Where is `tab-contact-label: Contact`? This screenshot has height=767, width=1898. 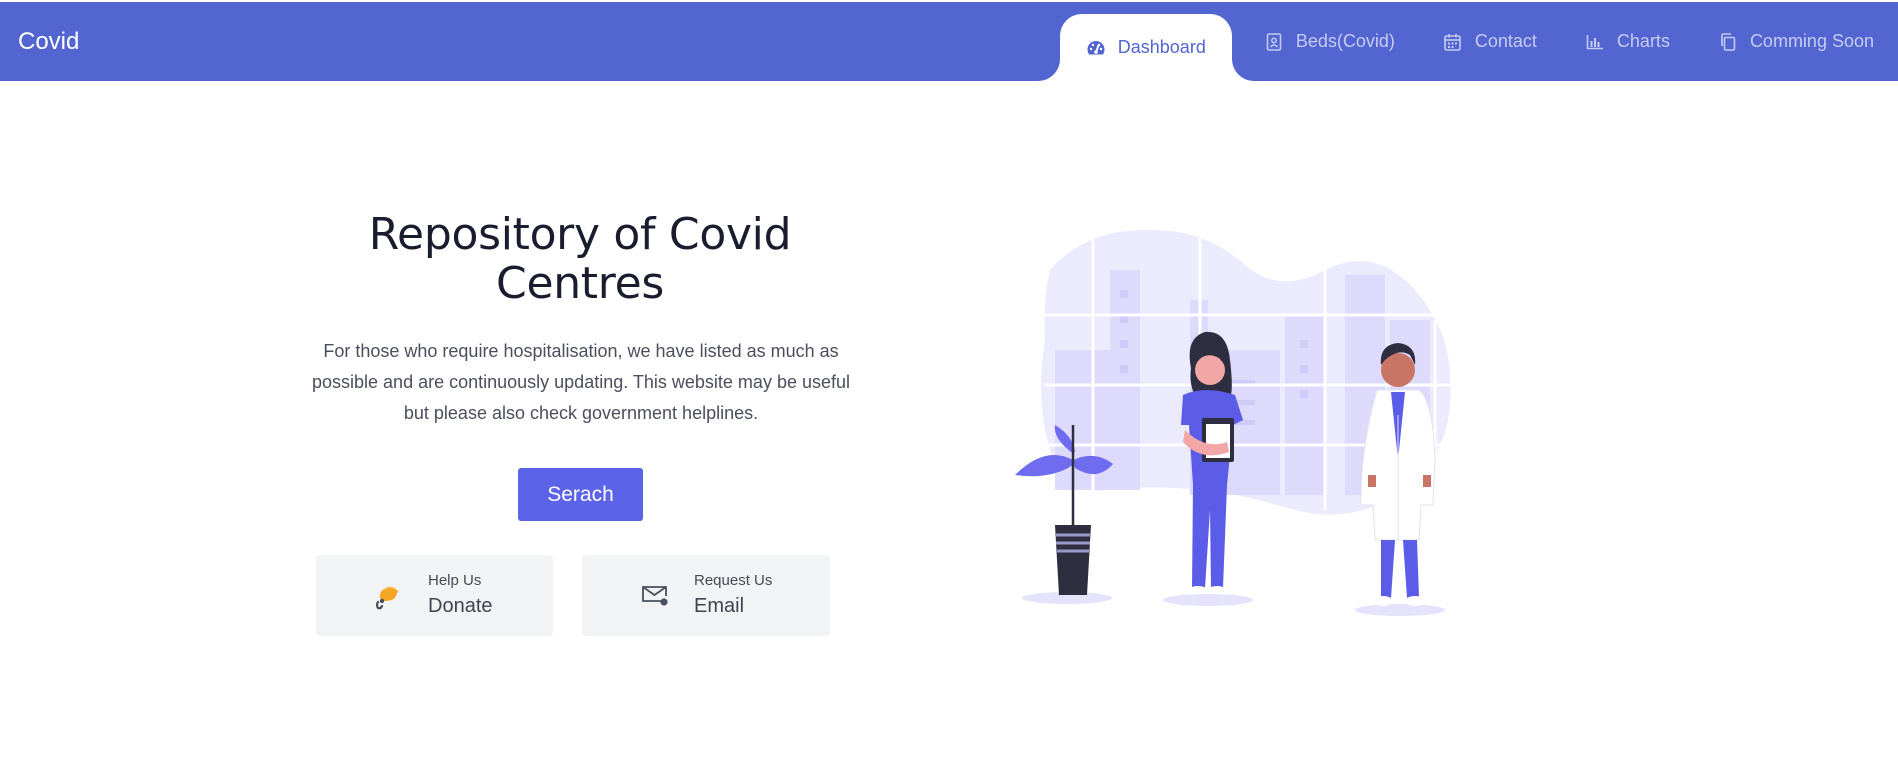
tab-contact-label: Contact is located at coordinates (1505, 41).